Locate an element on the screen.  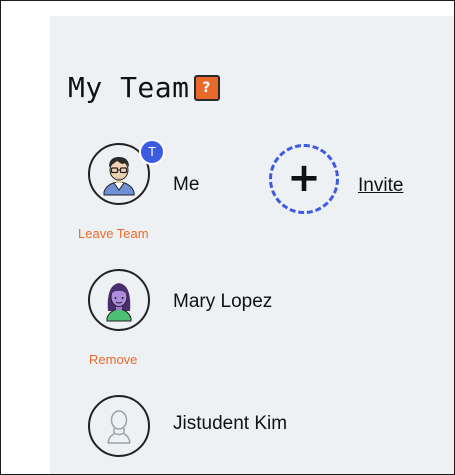
page-title: My Team ? is located at coordinates (144, 87).